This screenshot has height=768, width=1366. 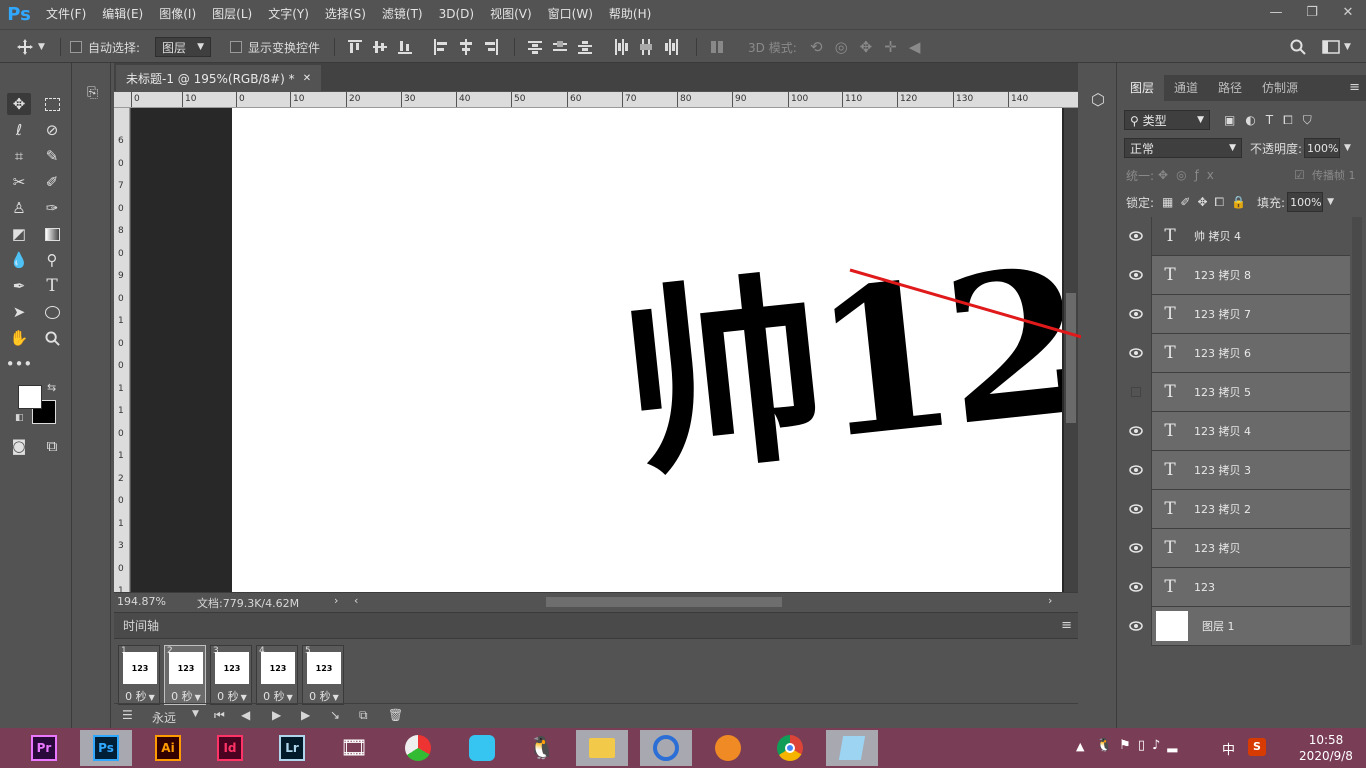 What do you see at coordinates (915, 47) in the screenshot?
I see `3d-scale-icon: ◀` at bounding box center [915, 47].